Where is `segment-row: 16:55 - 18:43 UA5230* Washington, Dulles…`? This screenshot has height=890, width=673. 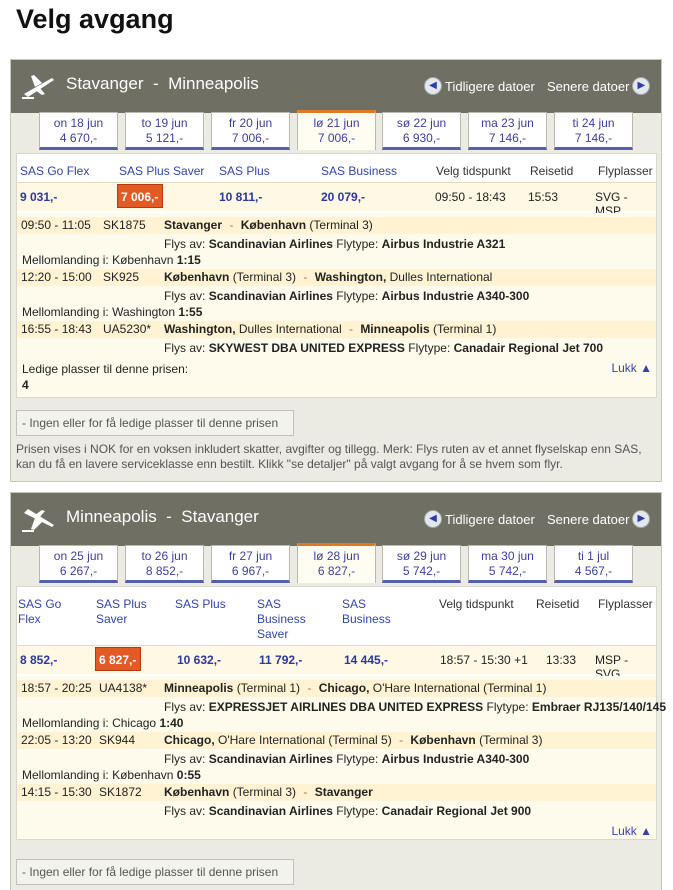
segment-row: 16:55 - 18:43 UA5230* Washington, Dulles… is located at coordinates (336, 329).